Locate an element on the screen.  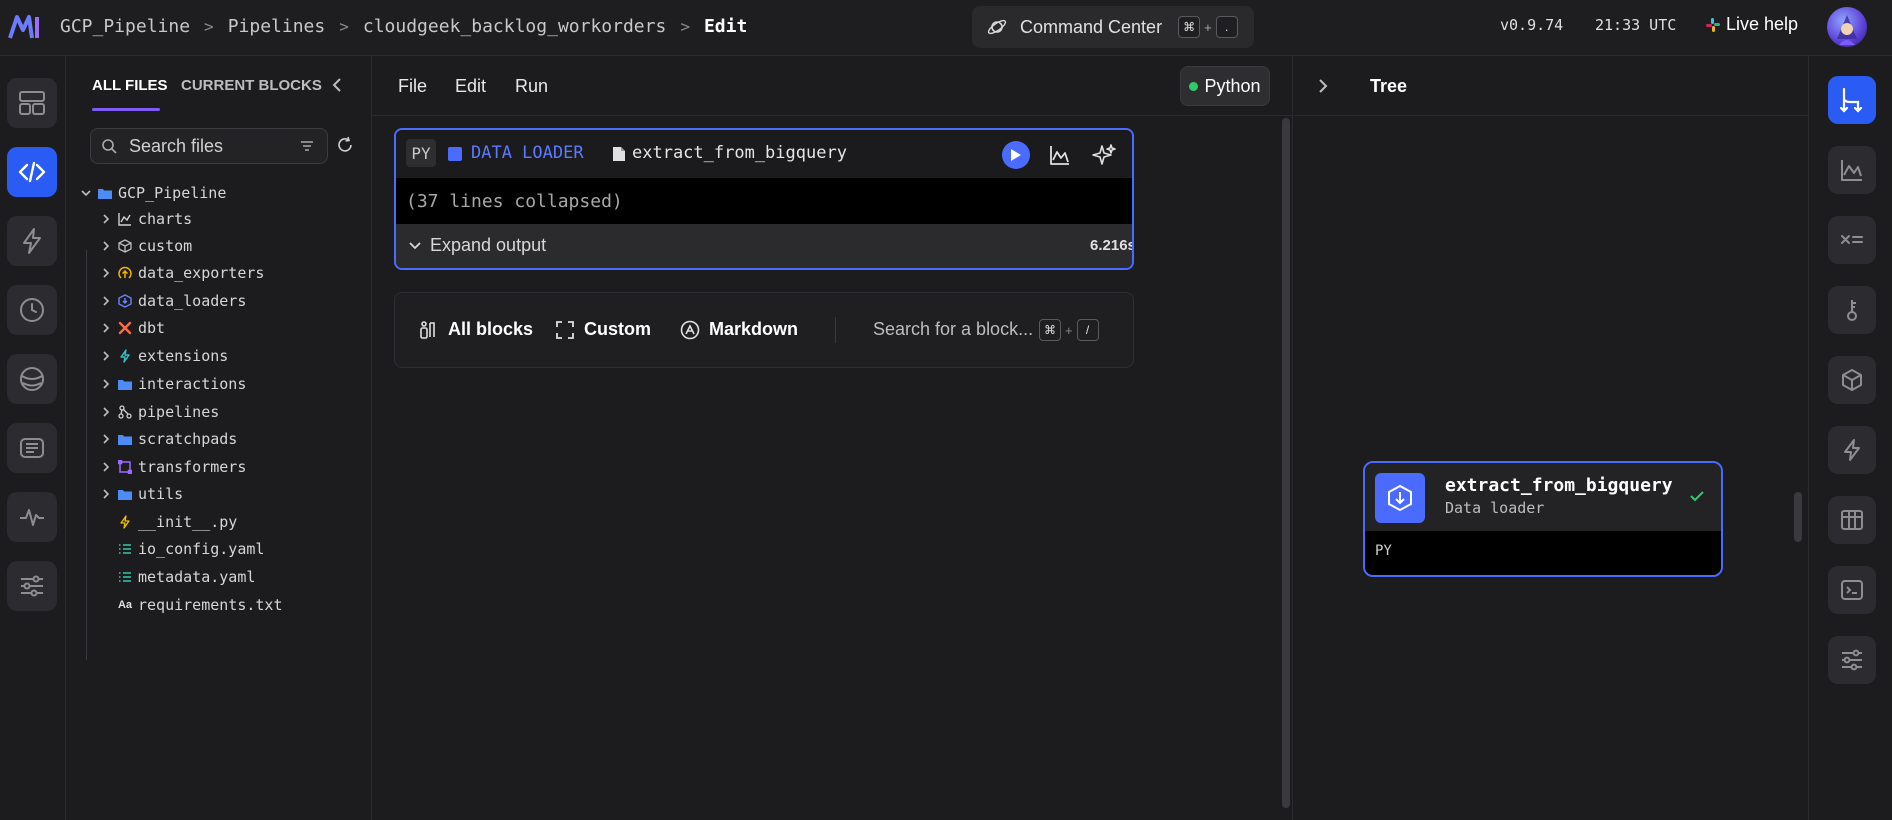
tree-scrollbar is located at coordinates (1798, 517).